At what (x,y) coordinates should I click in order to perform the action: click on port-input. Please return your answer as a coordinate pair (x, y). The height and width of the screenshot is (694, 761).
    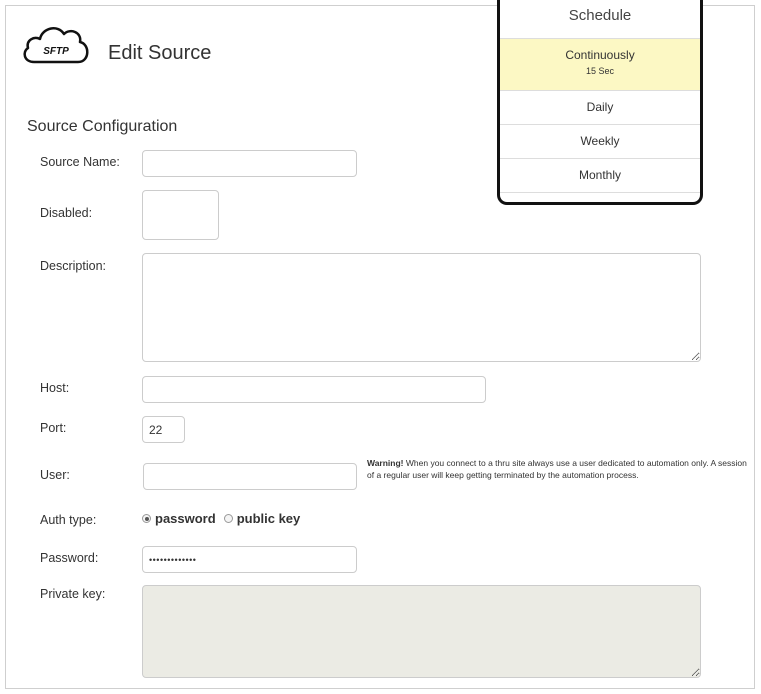
    Looking at the image, I should click on (163, 429).